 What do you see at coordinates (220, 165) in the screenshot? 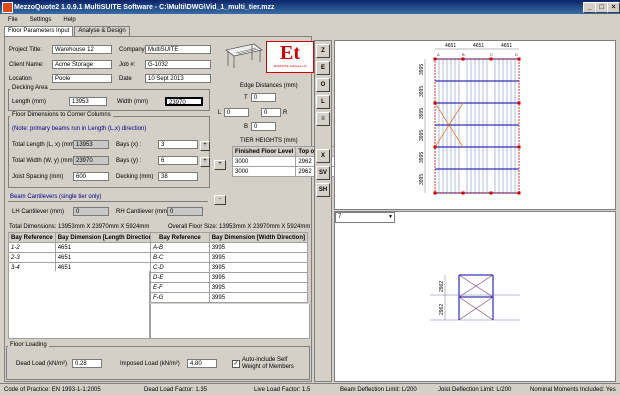
I see `add-tier-button: +` at bounding box center [220, 165].